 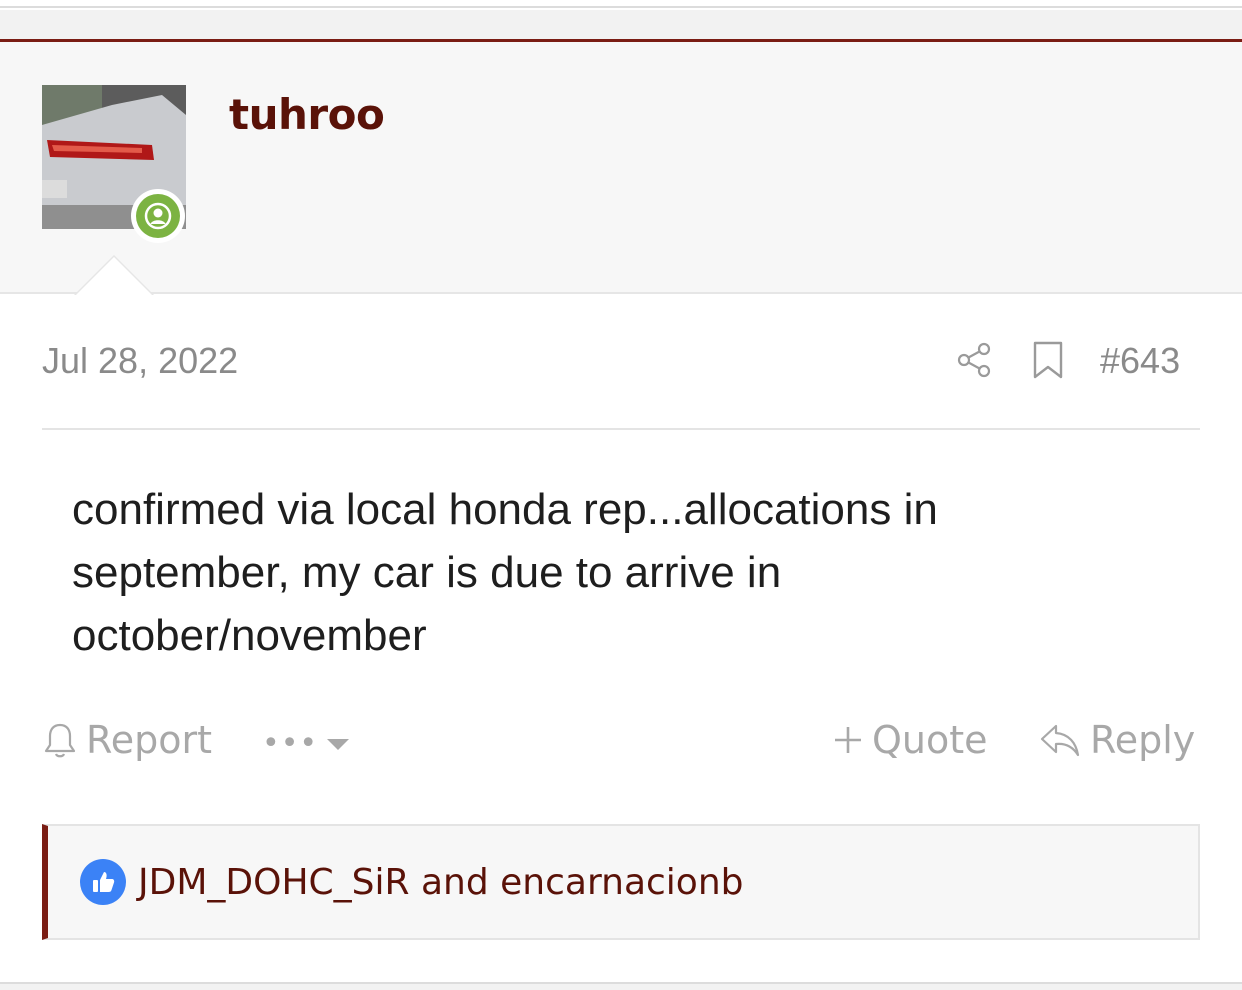 What do you see at coordinates (930, 740) in the screenshot?
I see `quote-label: Quote` at bounding box center [930, 740].